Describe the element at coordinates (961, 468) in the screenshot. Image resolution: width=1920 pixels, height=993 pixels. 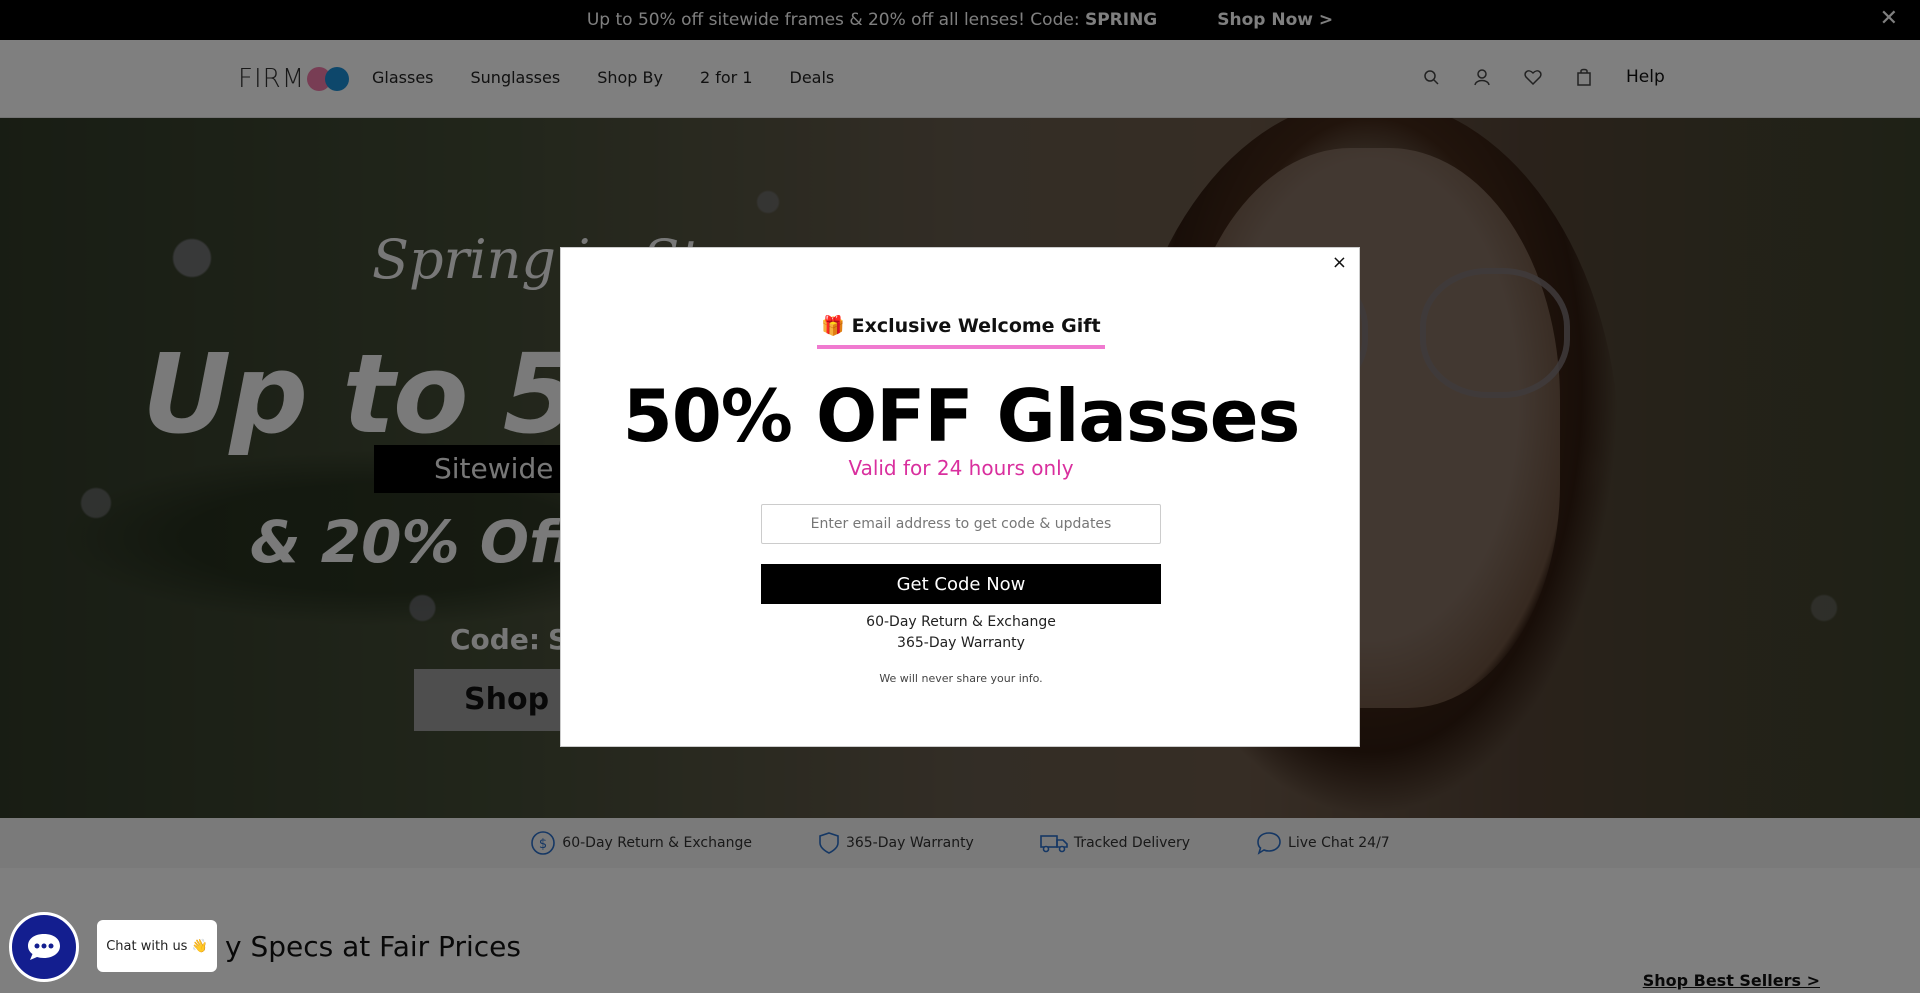
I see `modal-valid-text: Valid for 24 hours only` at that location.